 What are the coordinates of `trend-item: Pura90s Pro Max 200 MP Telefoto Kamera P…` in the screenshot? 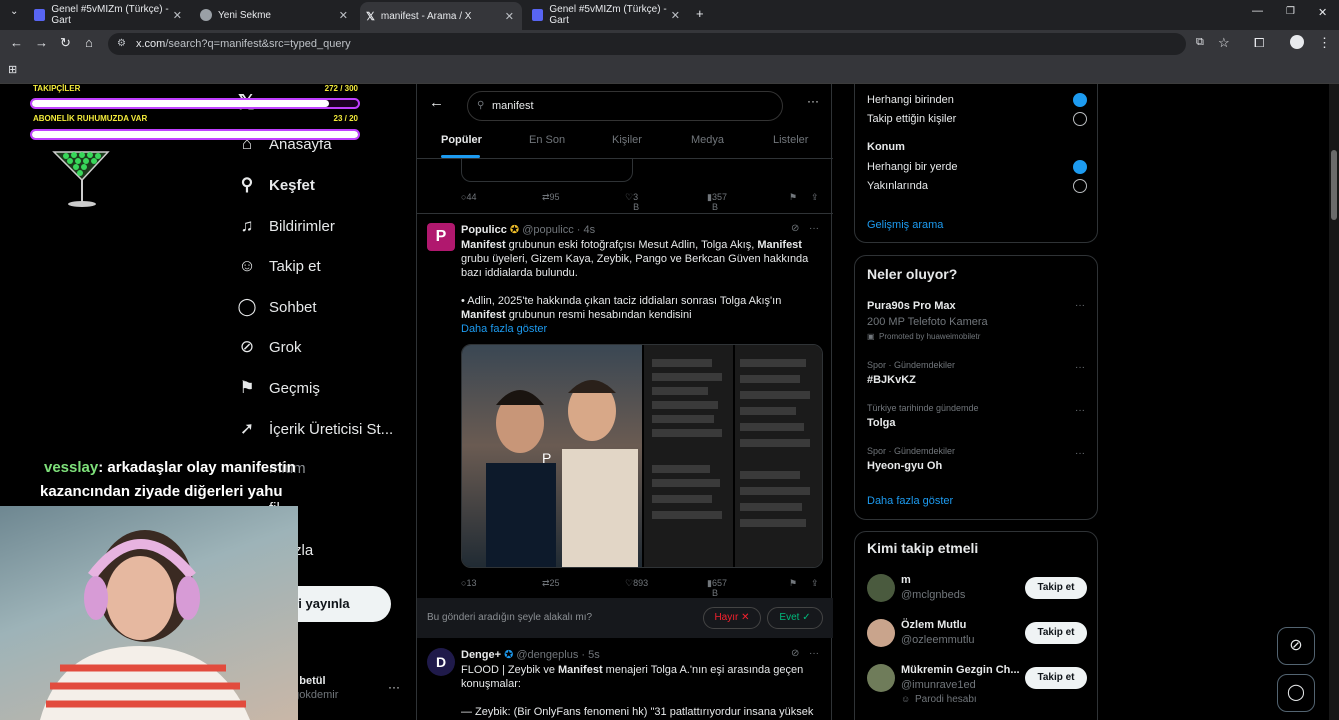 It's located at (977, 321).